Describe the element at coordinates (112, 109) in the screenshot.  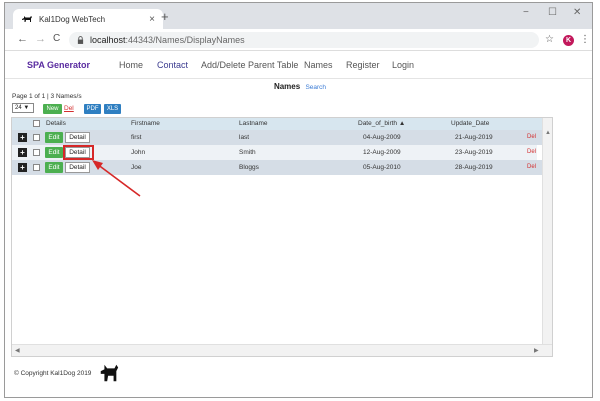
I see `xls-export-button: XLS` at that location.